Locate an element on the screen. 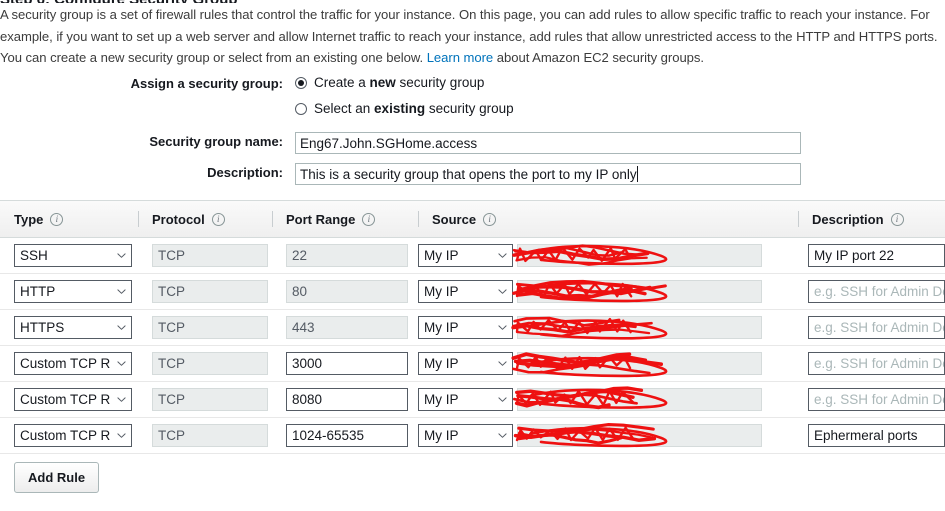 The height and width of the screenshot is (511, 945). rule-port-range-field: 22 is located at coordinates (347, 255).